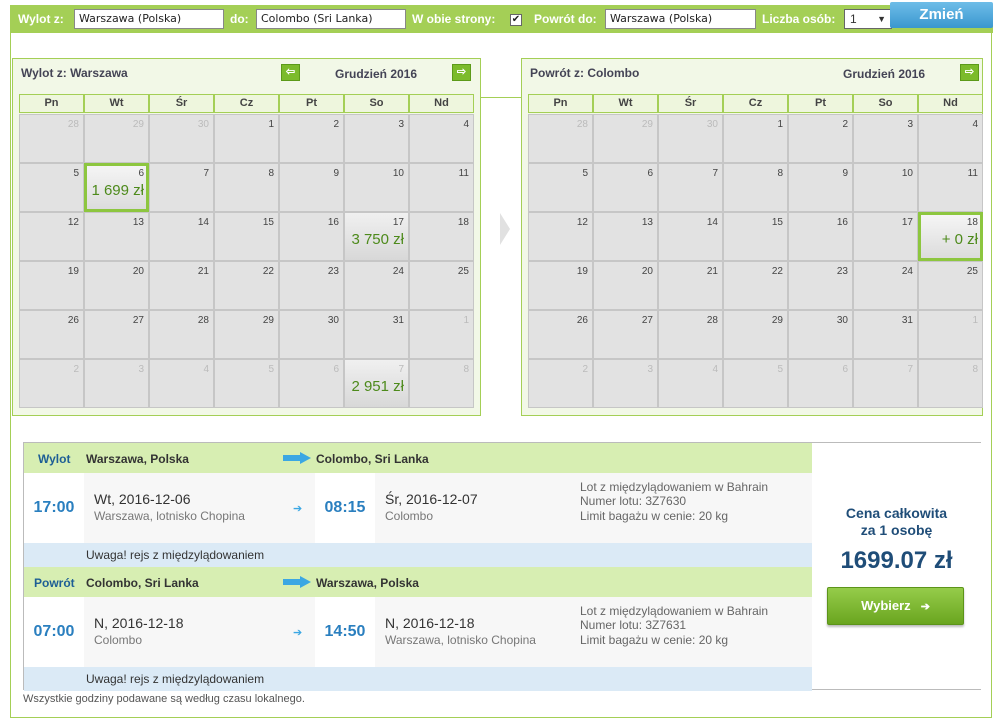 Image resolution: width=1005 pixels, height=718 pixels. What do you see at coordinates (376, 236) in the screenshot?
I see `calendar-day: 17 3 750 zł` at bounding box center [376, 236].